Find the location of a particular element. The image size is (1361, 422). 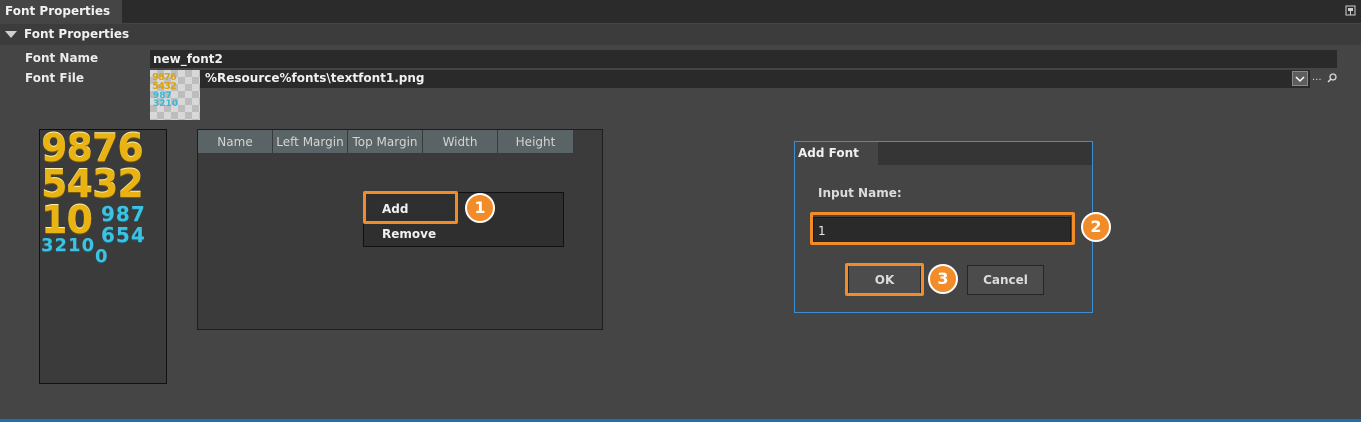

column-header-left-margin: Left Margin is located at coordinates (310, 142).